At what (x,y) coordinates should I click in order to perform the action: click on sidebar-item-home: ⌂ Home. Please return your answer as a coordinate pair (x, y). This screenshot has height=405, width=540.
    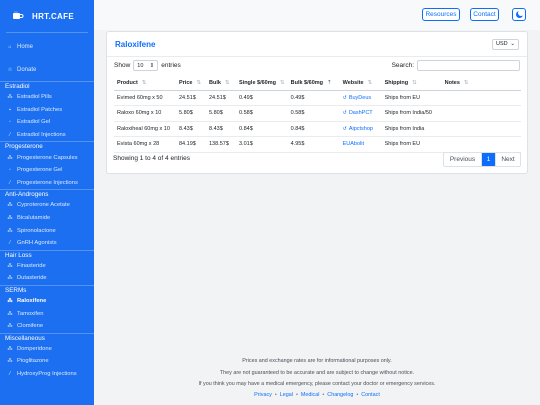
    Looking at the image, I should click on (47, 46).